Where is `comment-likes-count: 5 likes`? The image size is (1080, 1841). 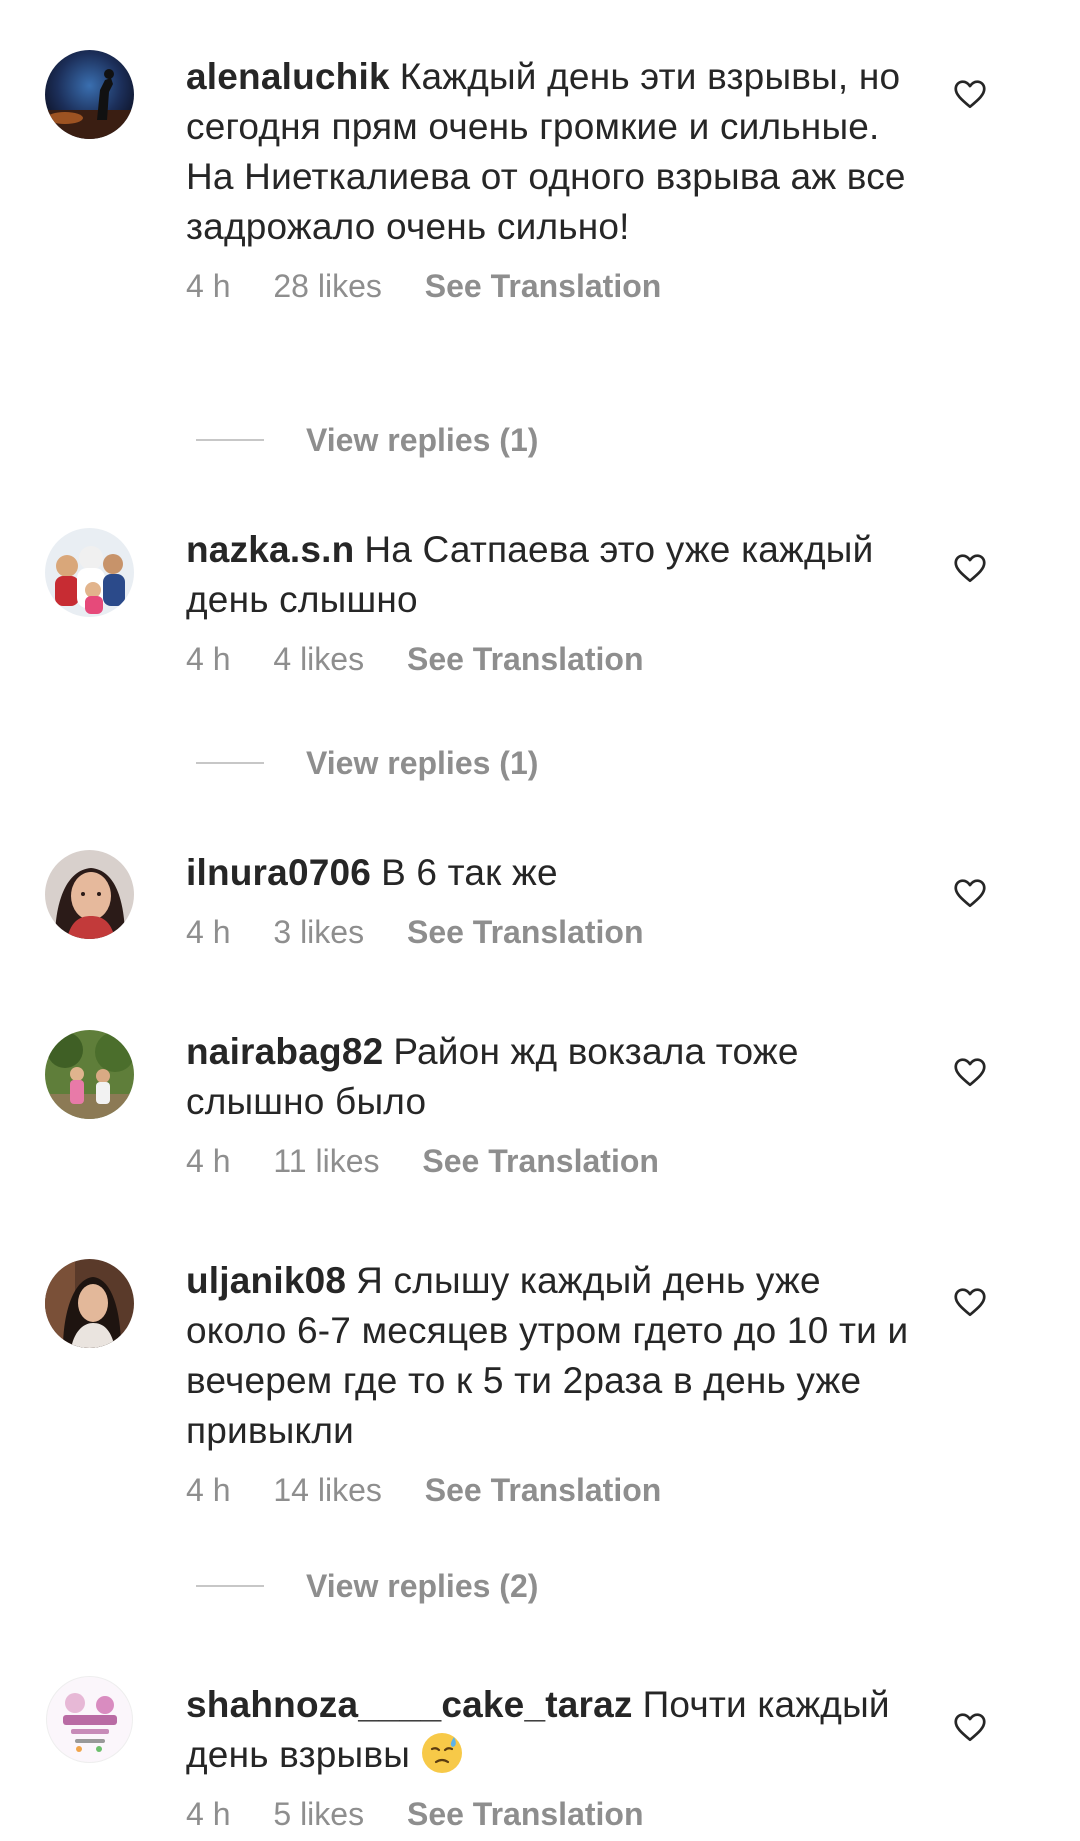
comment-likes-count: 5 likes is located at coordinates (318, 1814).